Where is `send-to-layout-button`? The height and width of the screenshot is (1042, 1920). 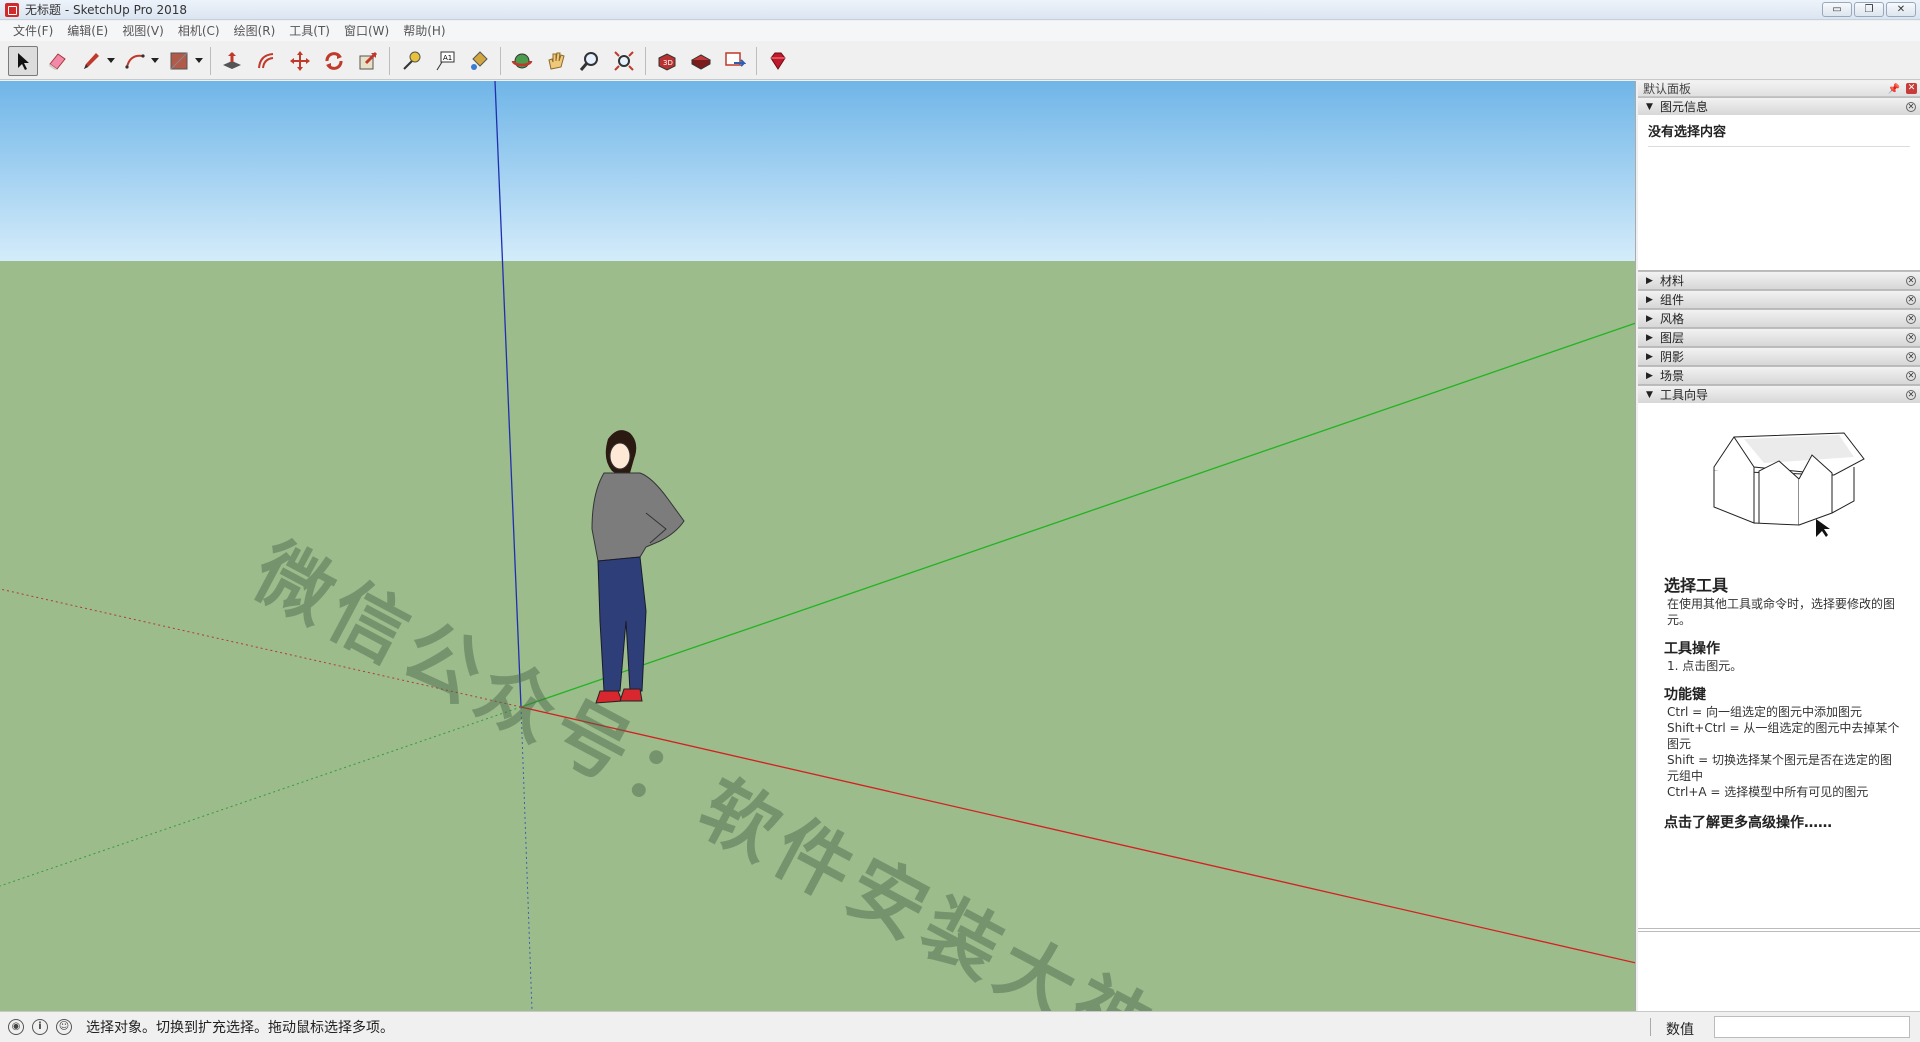 send-to-layout-button is located at coordinates (735, 61).